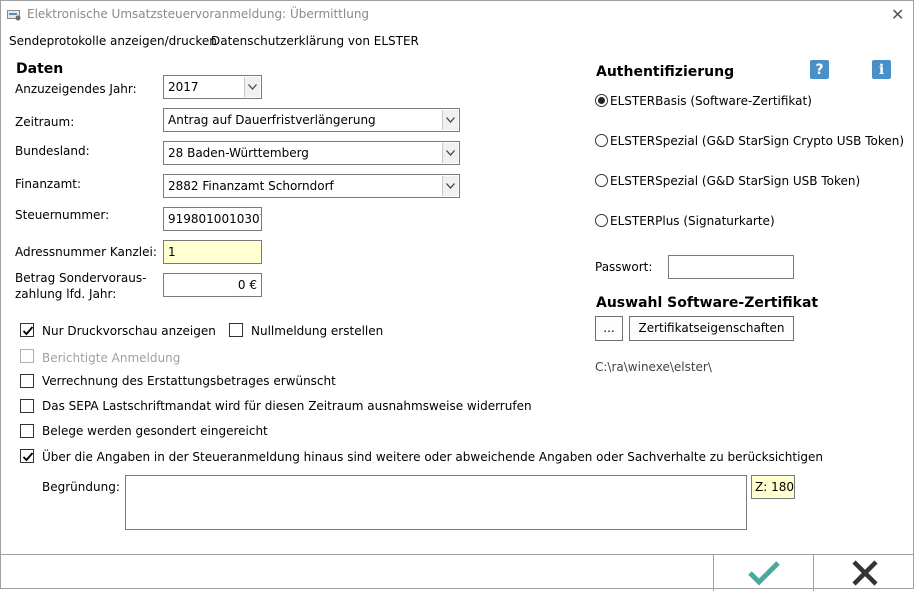  I want to click on receipts-checkbox, so click(27, 431).